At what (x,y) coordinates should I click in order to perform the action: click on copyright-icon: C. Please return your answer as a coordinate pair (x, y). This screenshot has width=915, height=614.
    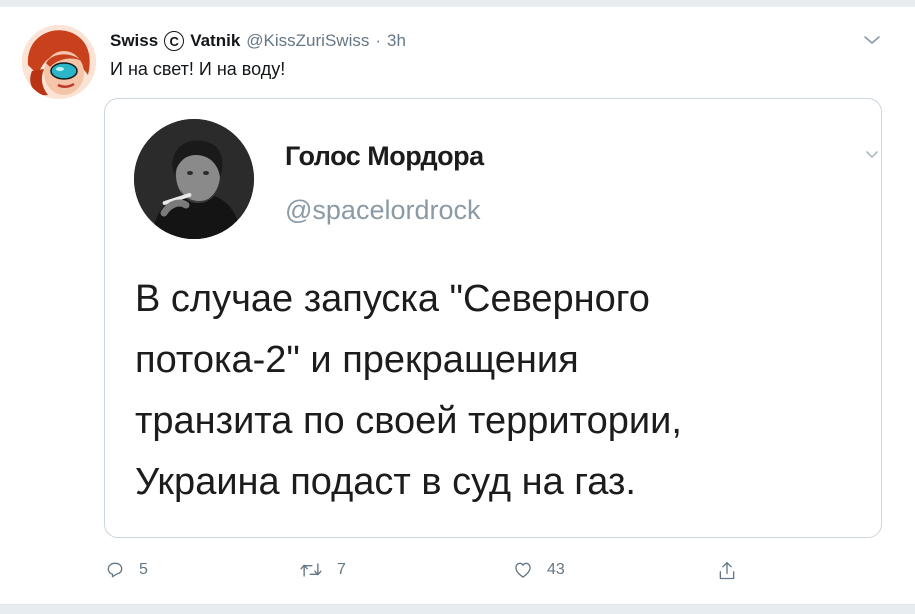
    Looking at the image, I should click on (174, 41).